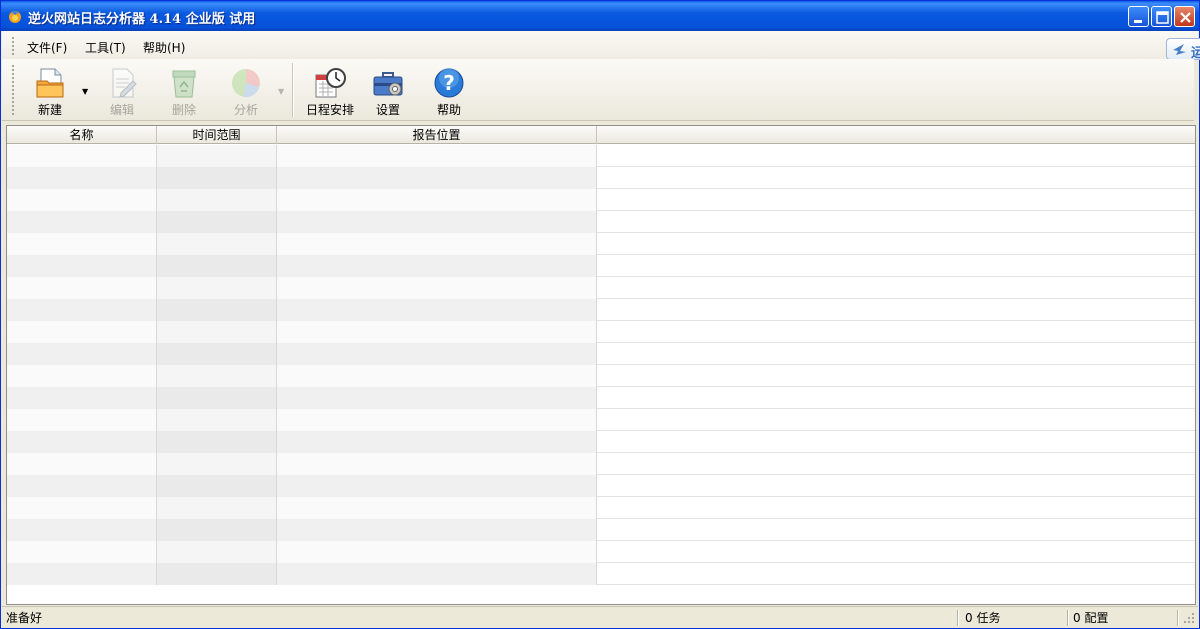  What do you see at coordinates (124, 83) in the screenshot?
I see `edit-icon` at bounding box center [124, 83].